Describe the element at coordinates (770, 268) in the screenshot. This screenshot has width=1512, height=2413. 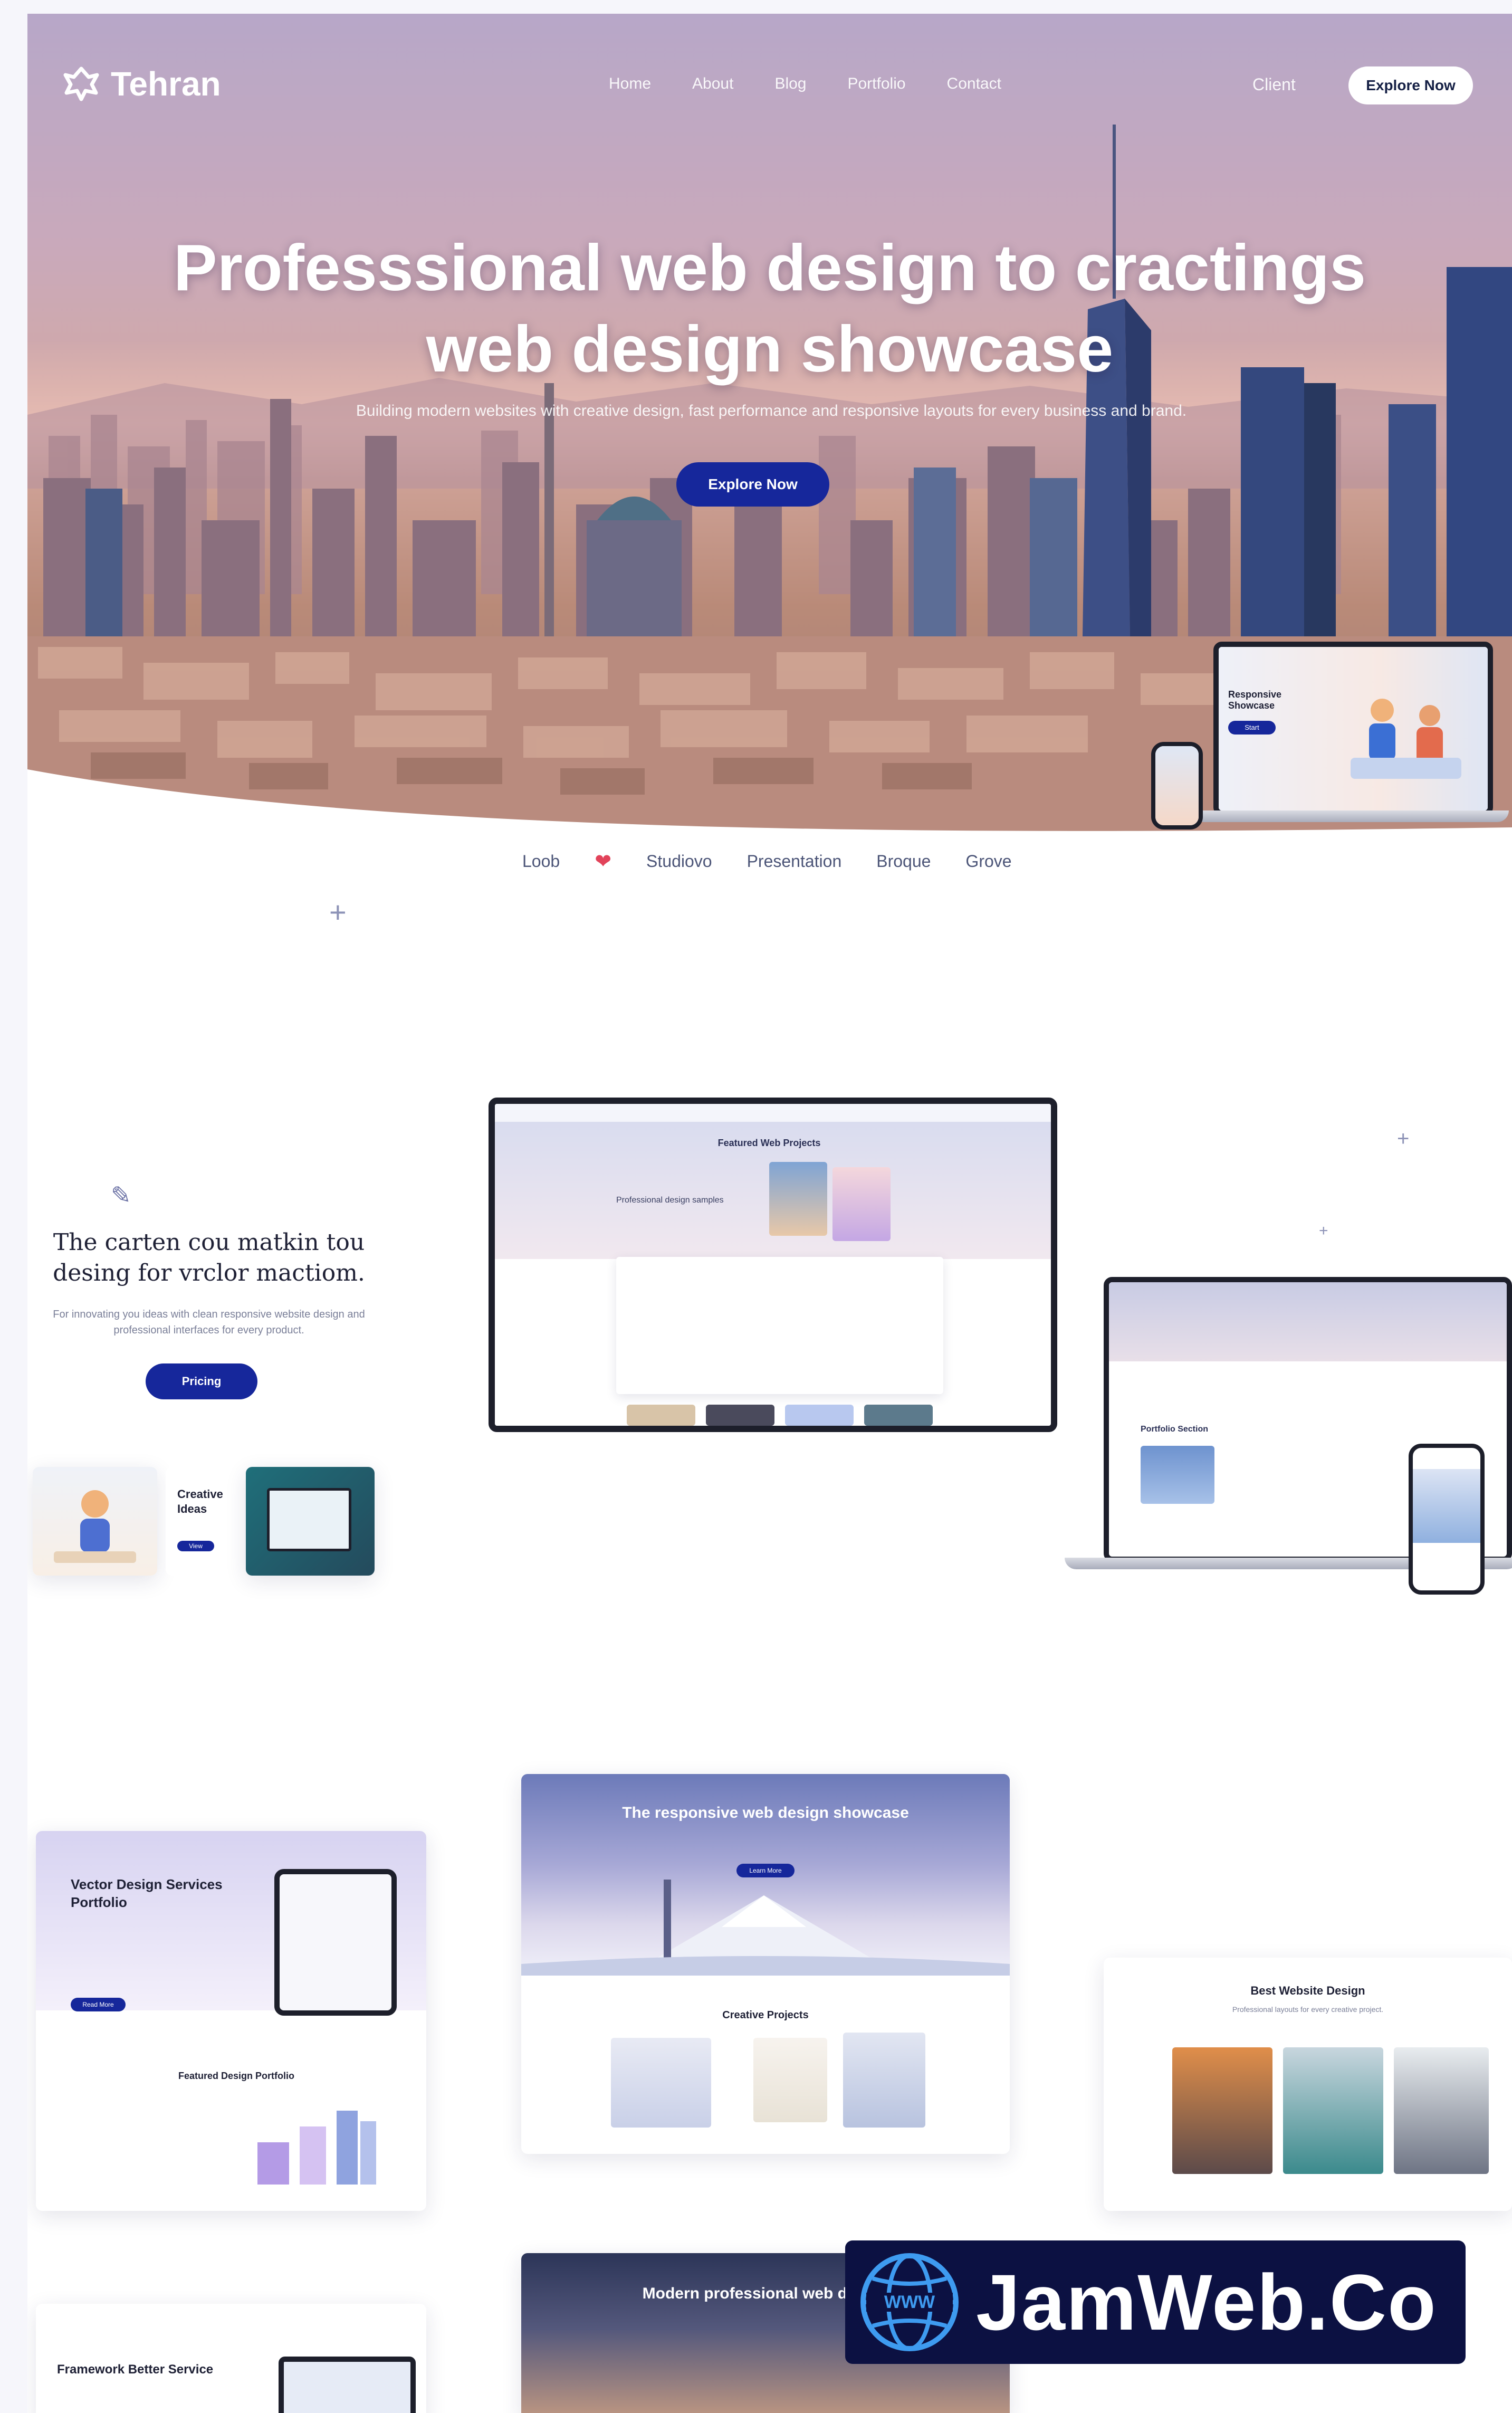
I see `hero-title-line-1: Professsional web design to cractings` at that location.